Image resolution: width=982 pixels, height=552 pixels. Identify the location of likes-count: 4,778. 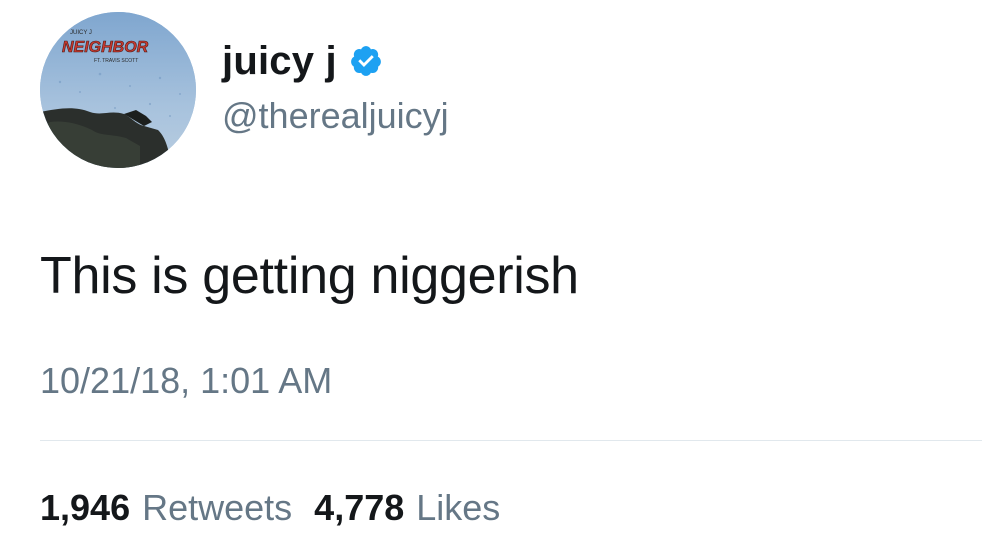
(359, 507).